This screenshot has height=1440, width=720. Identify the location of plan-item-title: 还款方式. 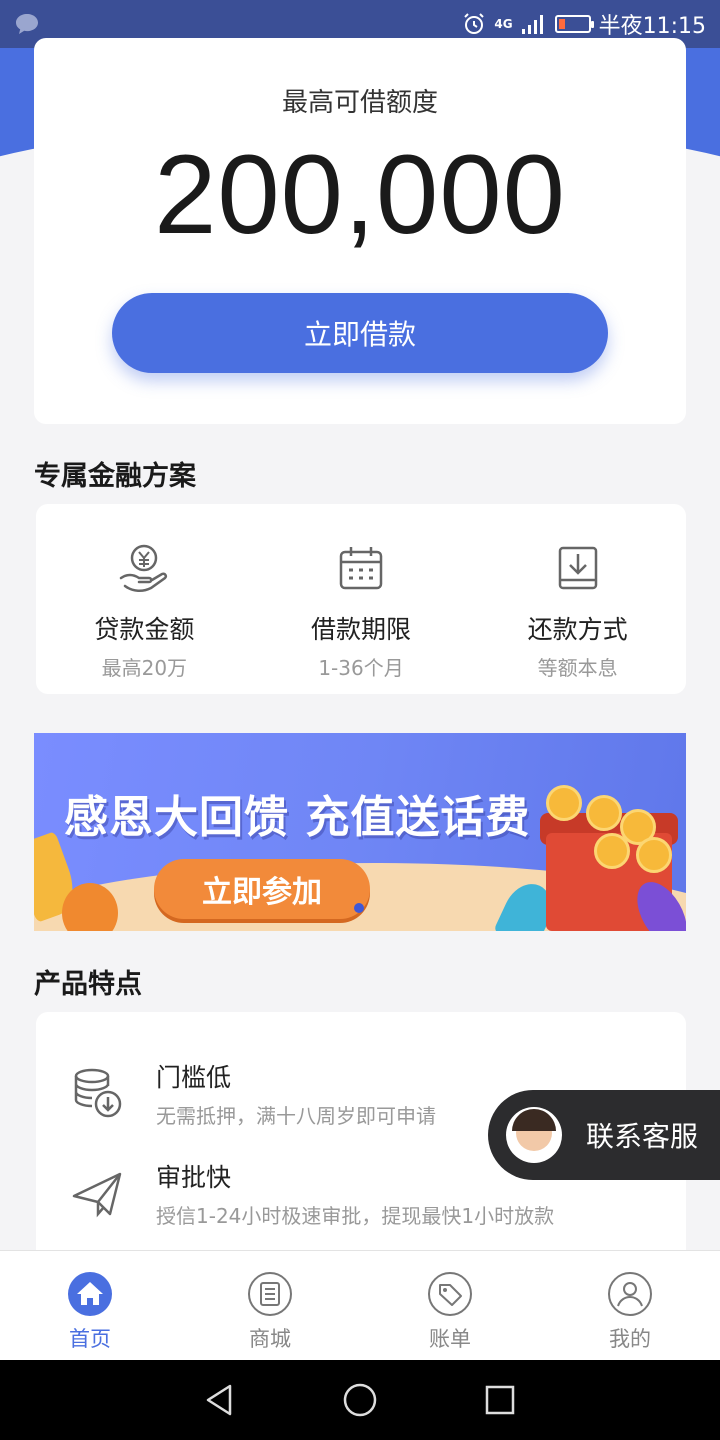
(577, 629).